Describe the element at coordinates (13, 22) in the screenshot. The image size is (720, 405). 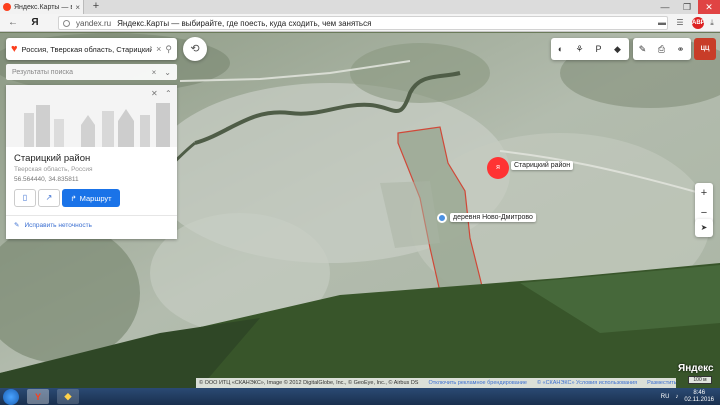
I see `back-button: ←` at that location.